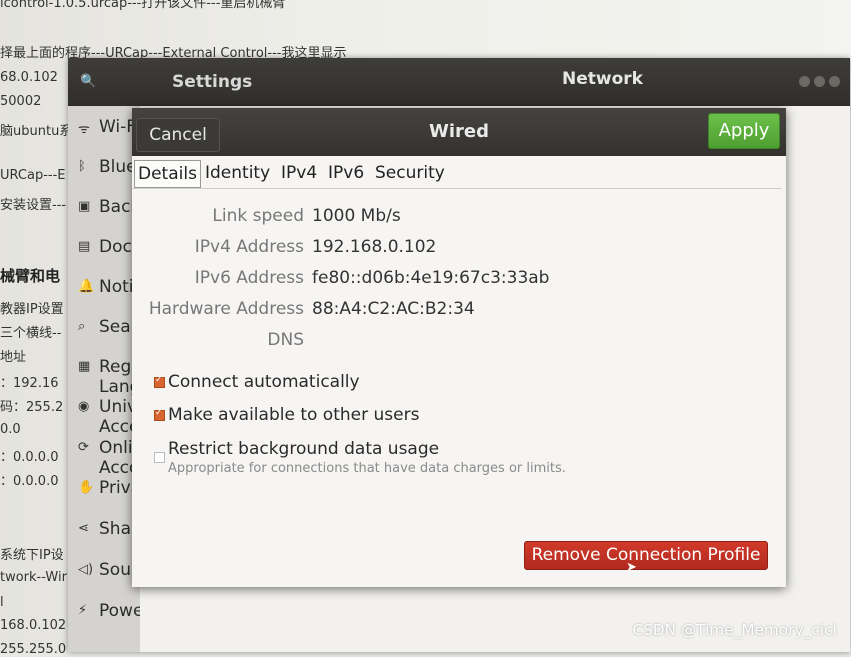 The image size is (851, 657). I want to click on dialog-headerbar: Cancel Wired Apply, so click(459, 132).